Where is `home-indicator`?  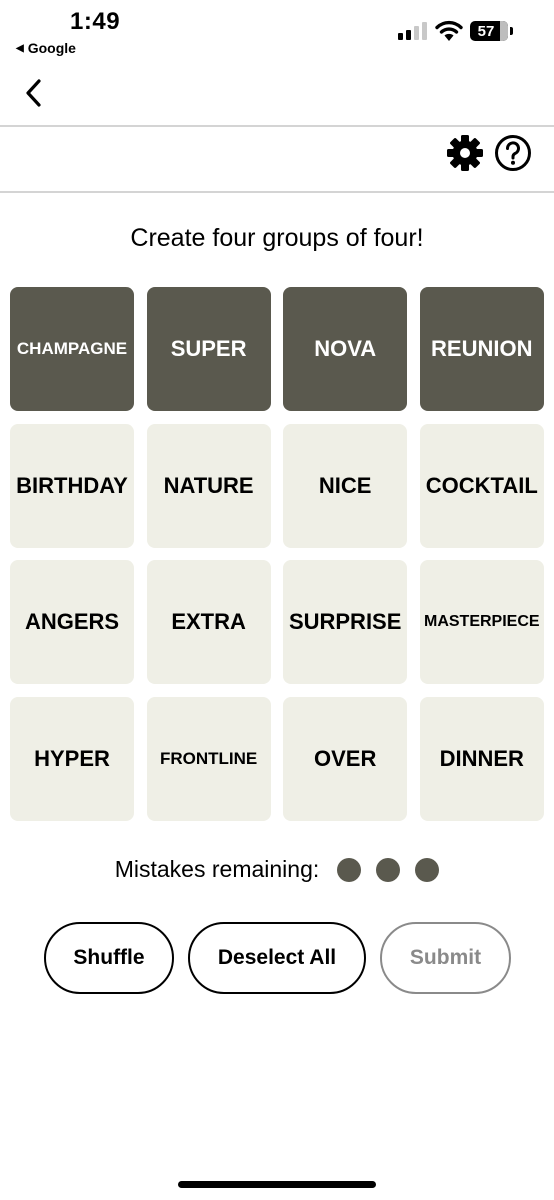
home-indicator is located at coordinates (277, 1184).